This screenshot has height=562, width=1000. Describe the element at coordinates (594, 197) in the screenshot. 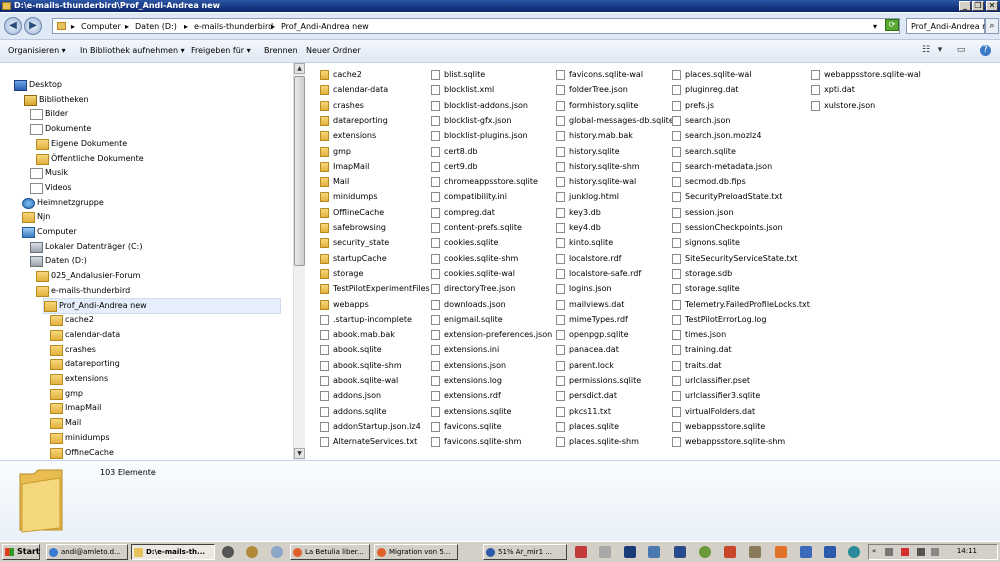

I see `file-name: junklog.html` at that location.